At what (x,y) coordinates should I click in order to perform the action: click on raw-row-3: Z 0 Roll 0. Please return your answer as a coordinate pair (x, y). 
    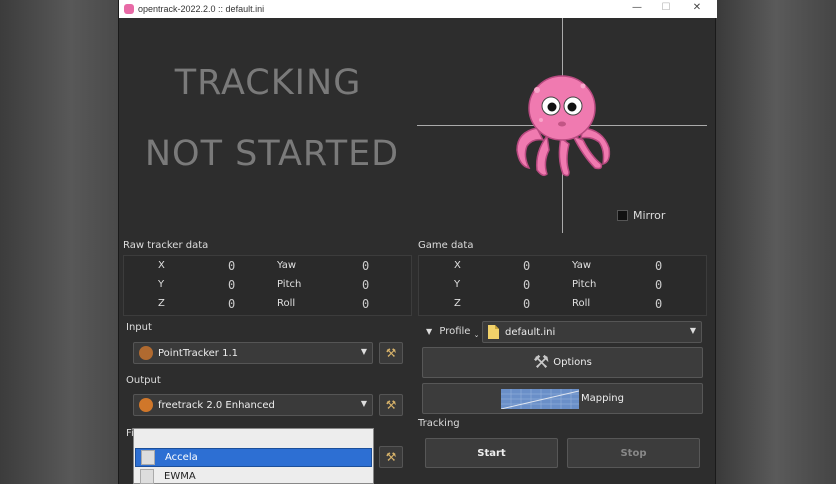
    Looking at the image, I should click on (267, 306).